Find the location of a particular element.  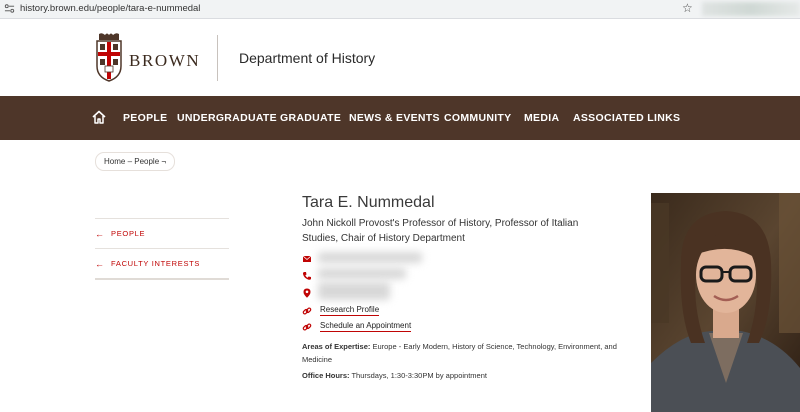

nav-item-media: MEDIA is located at coordinates (541, 118).